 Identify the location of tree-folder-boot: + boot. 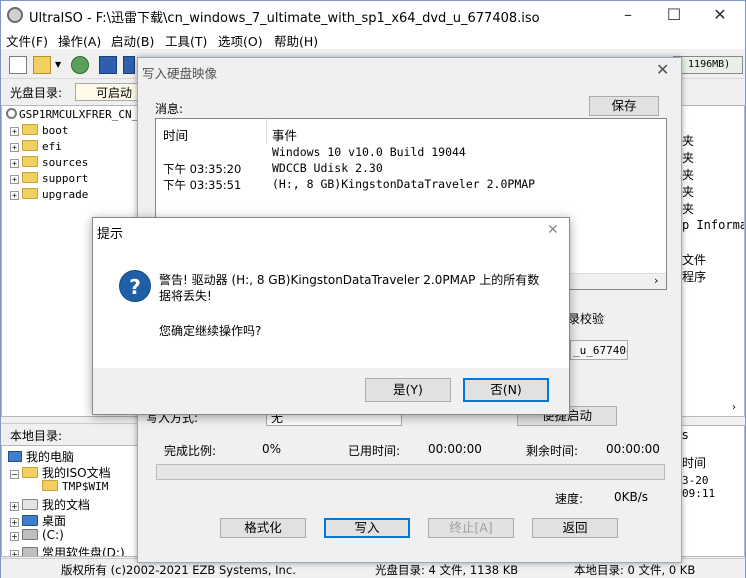
(39, 132).